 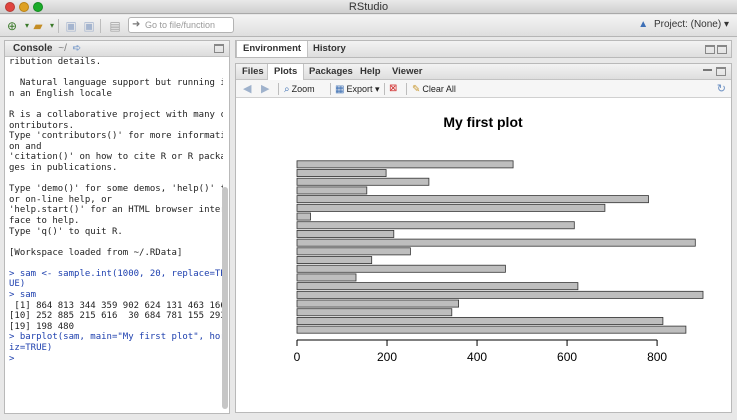 I want to click on console-line: [19] 198 480, so click(x=42, y=326).